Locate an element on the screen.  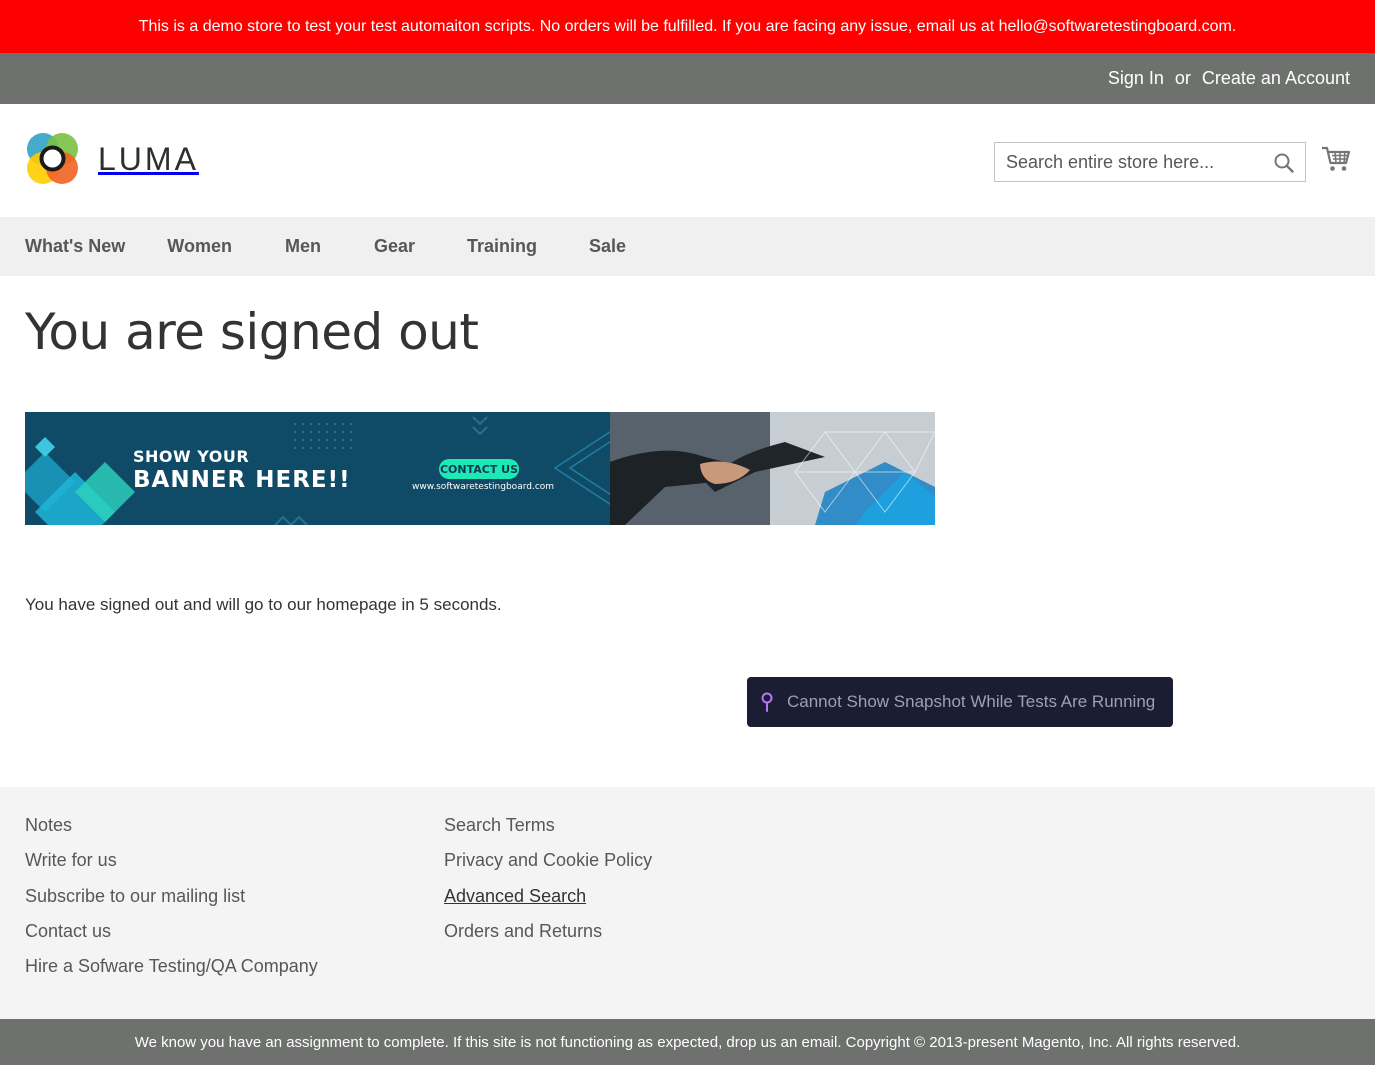
nav-item-gear: Gear is located at coordinates (394, 246).